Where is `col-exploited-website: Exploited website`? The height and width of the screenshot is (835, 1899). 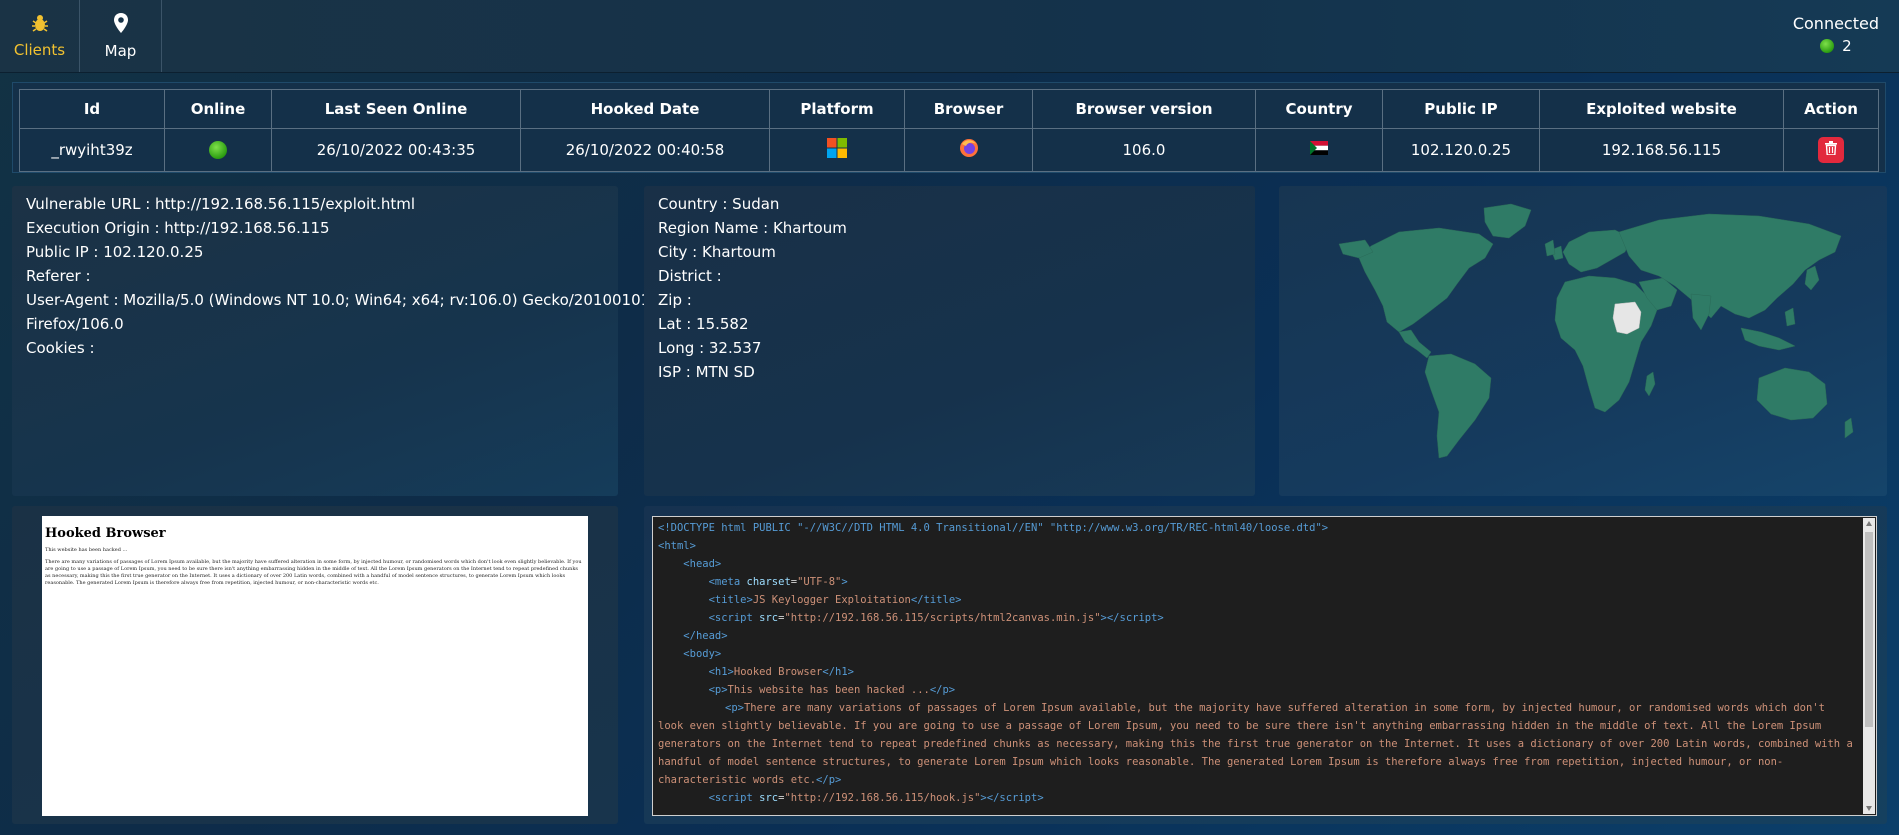
col-exploited-website: Exploited website is located at coordinates (1661, 109).